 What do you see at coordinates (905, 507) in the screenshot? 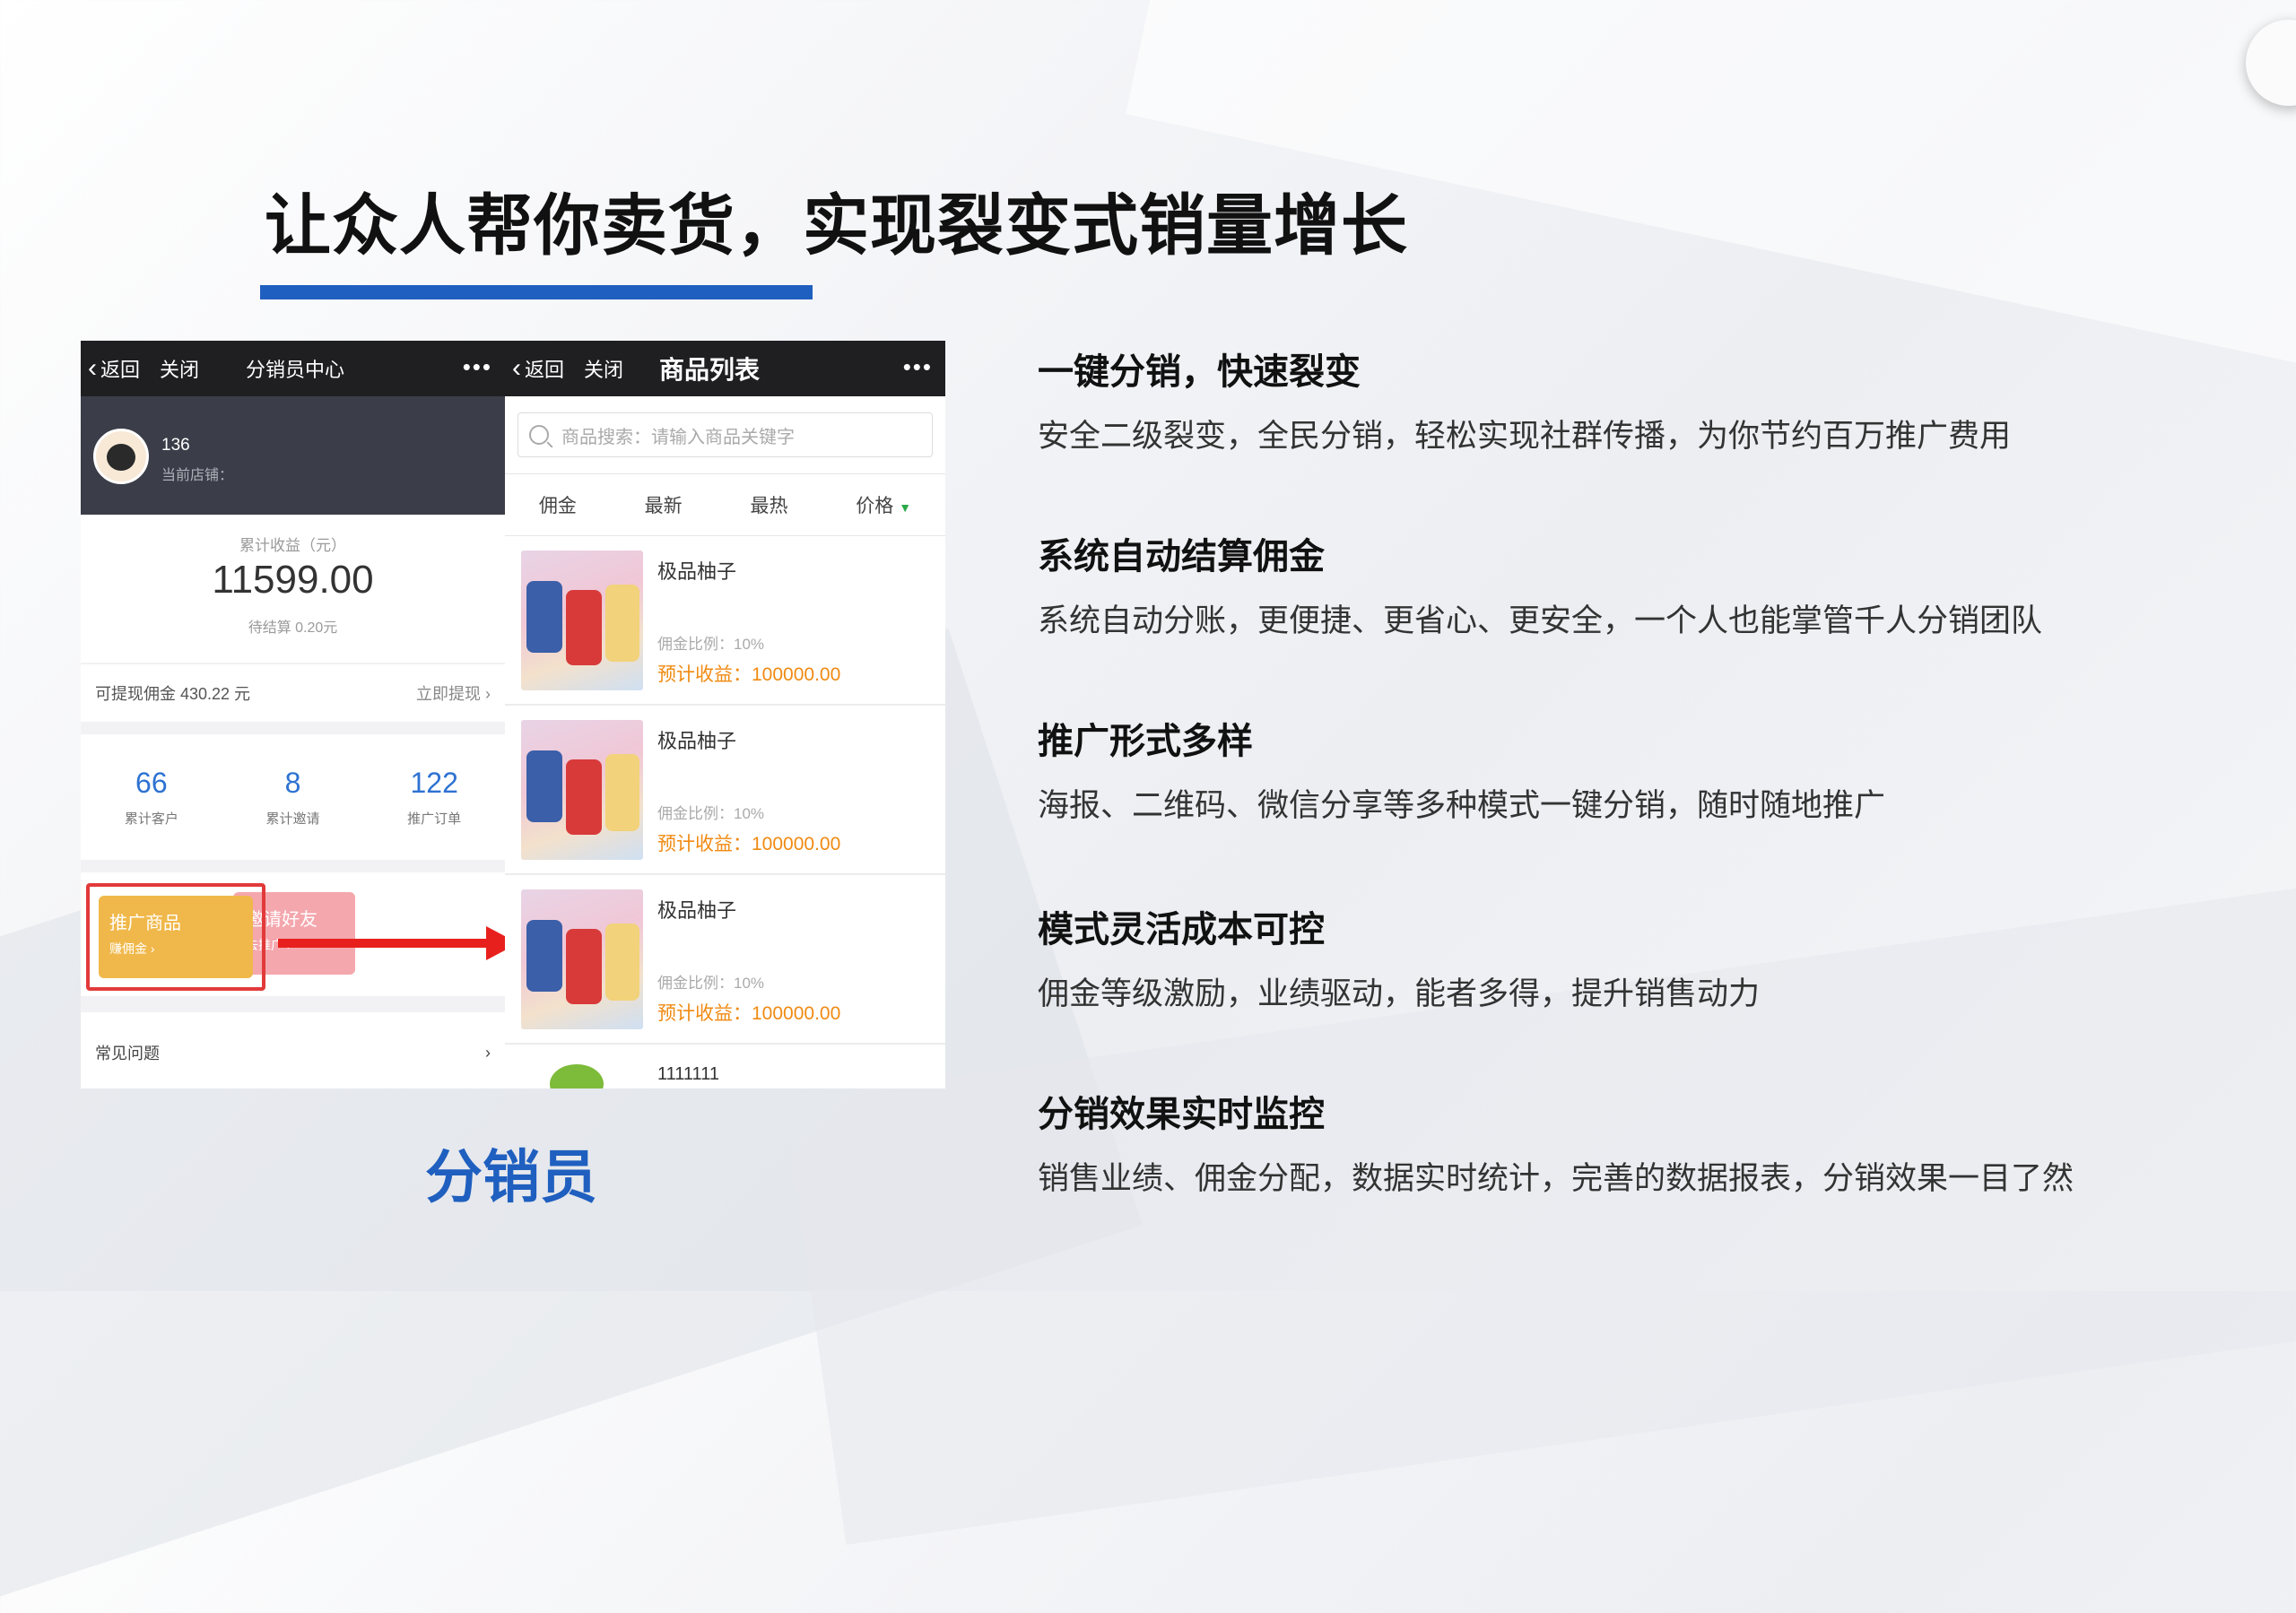
I see `caret-down-icon: ▼` at bounding box center [905, 507].